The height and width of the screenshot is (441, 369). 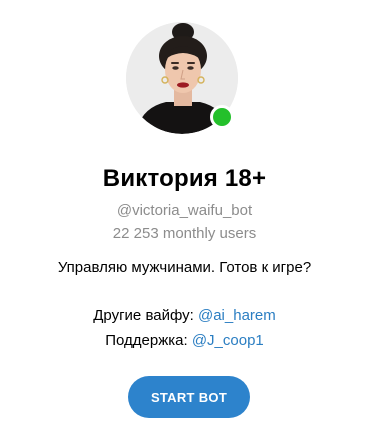 I want to click on support-link: @J_coop1, so click(x=228, y=340).